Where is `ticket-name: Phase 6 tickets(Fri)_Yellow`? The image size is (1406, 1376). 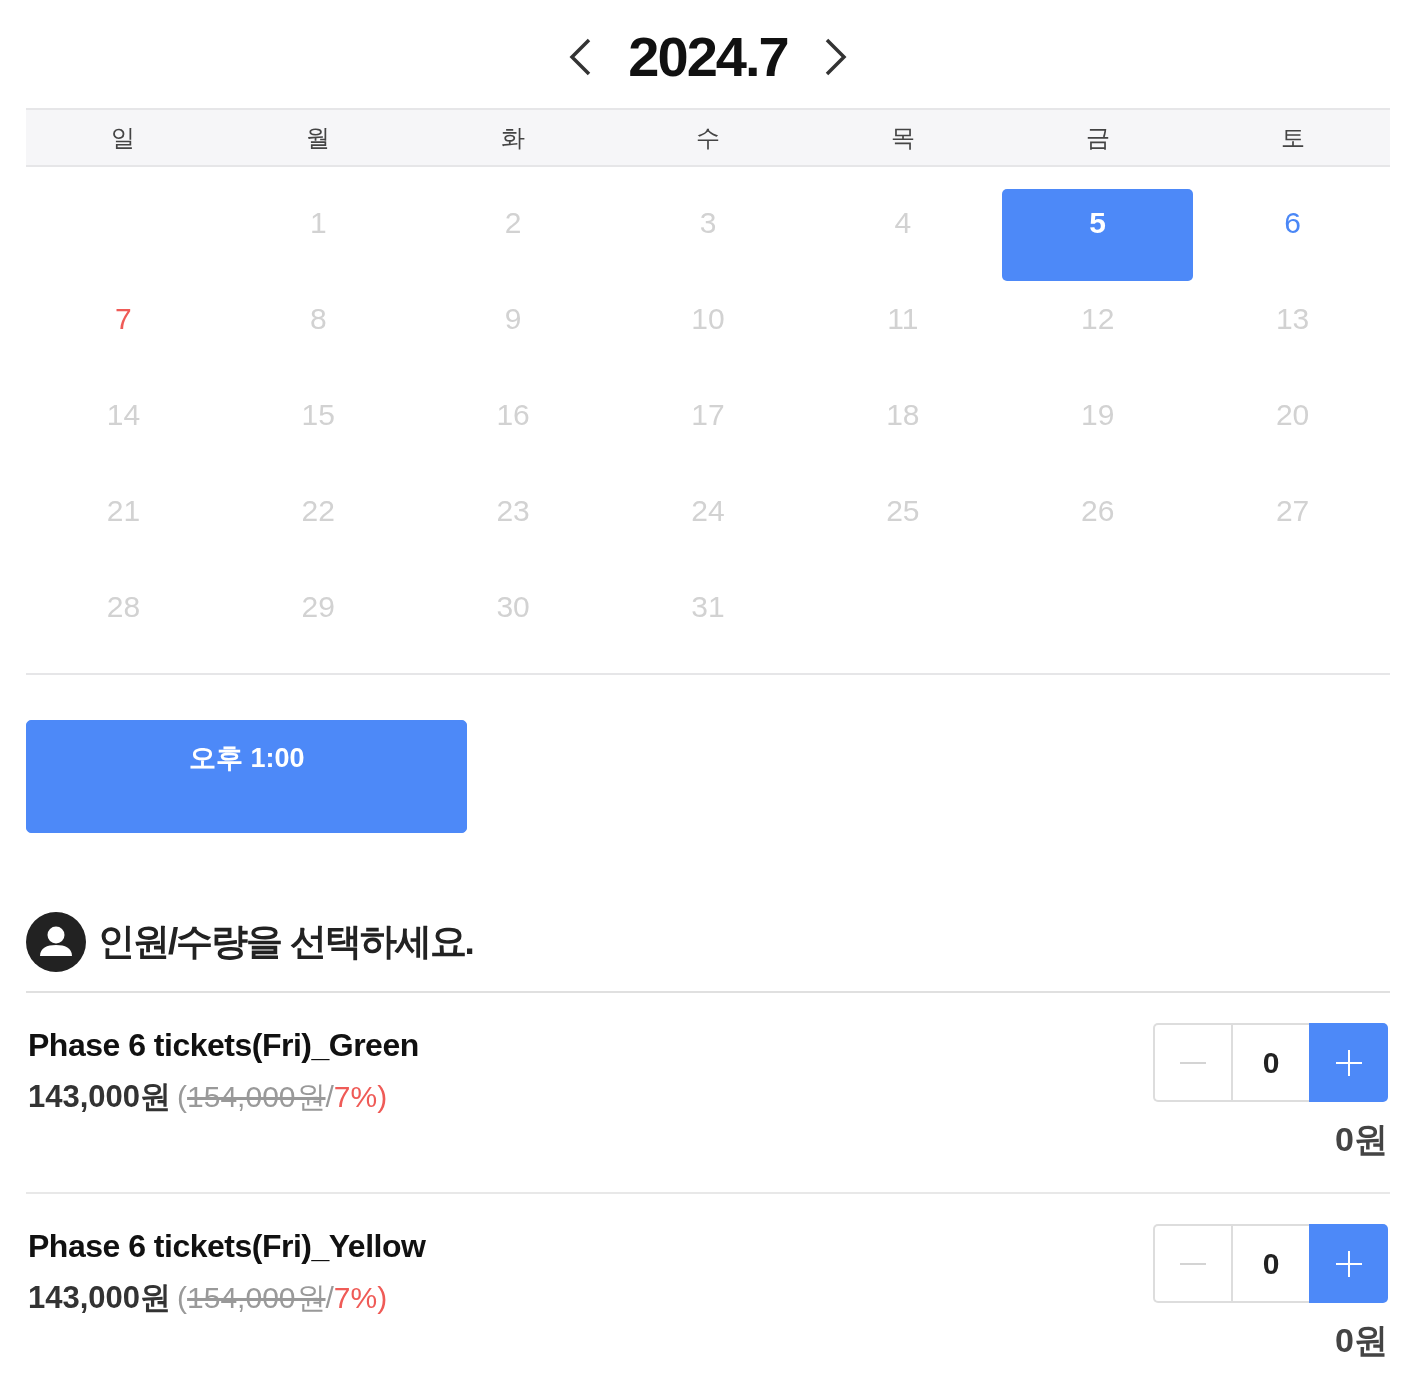 ticket-name: Phase 6 tickets(Fri)_Yellow is located at coordinates (227, 1246).